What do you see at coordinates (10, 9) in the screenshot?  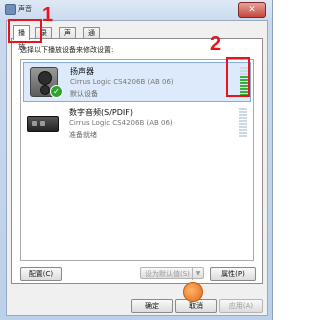 I see `sound-app-icon` at bounding box center [10, 9].